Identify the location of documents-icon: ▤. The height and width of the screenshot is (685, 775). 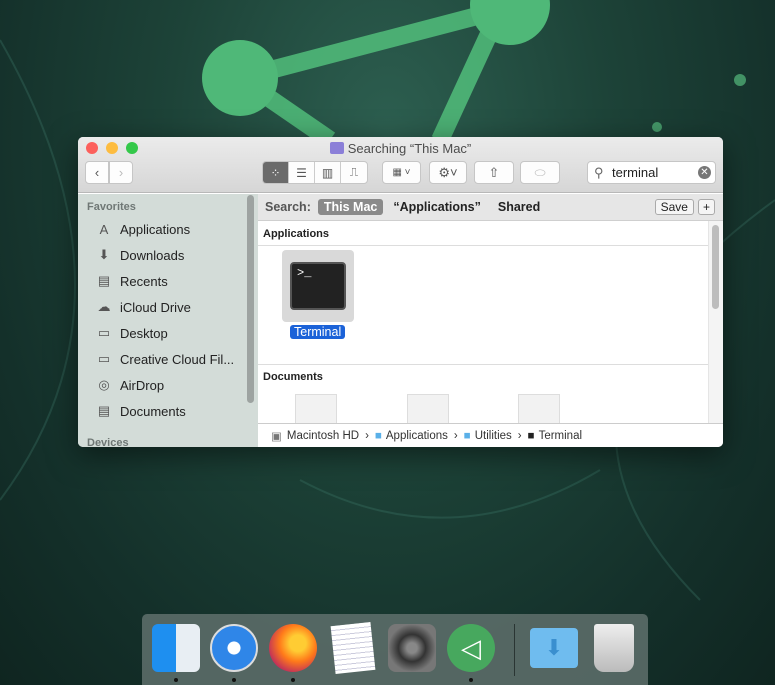
(104, 410).